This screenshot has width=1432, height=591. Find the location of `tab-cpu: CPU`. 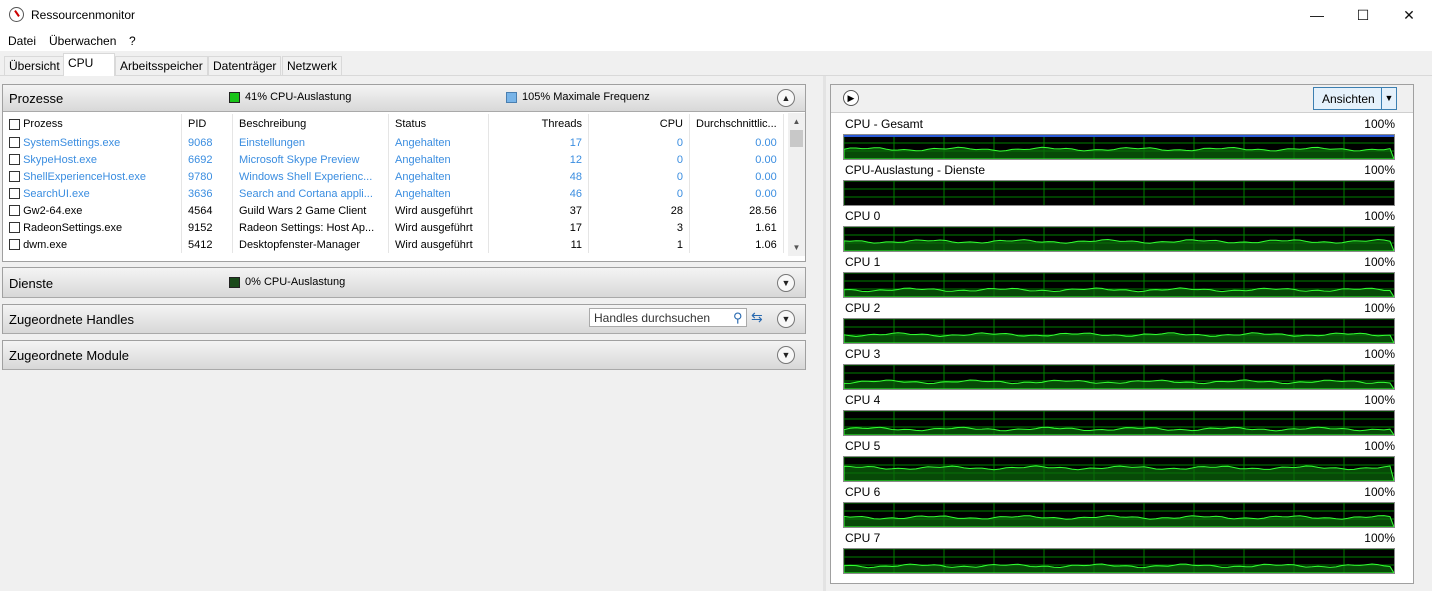

tab-cpu: CPU is located at coordinates (89, 64).